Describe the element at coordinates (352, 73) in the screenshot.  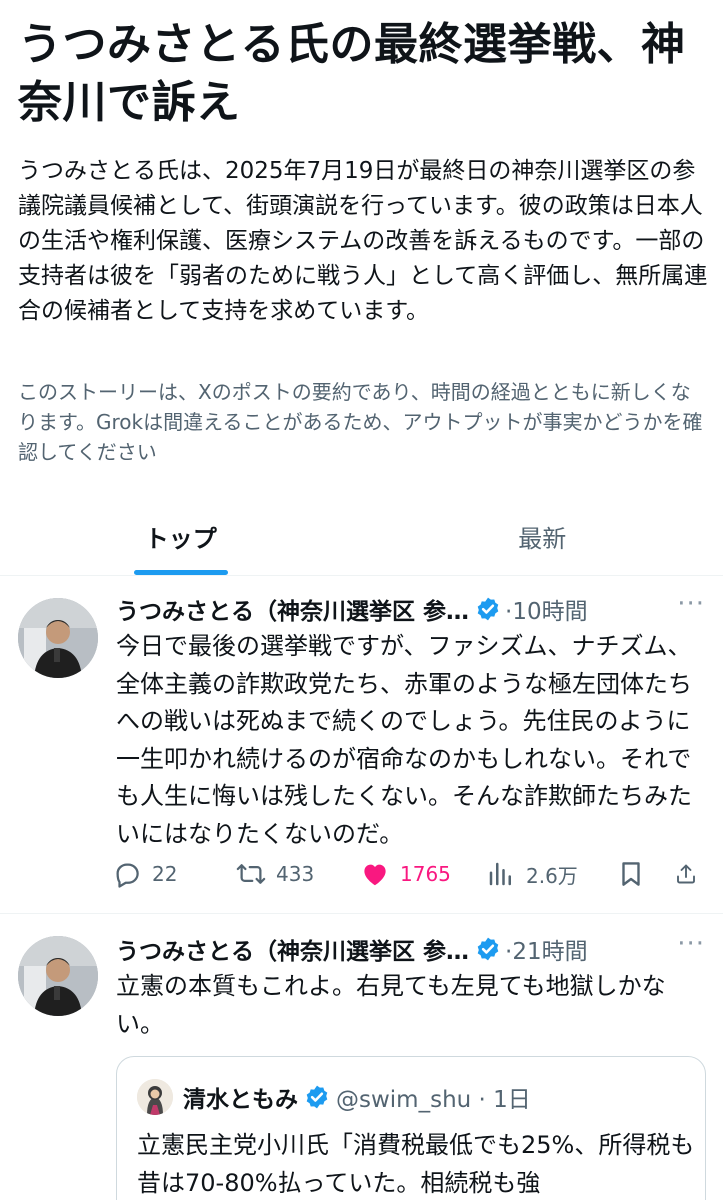
I see `story-title: うつみさとる氏の最終選挙戦、神奈川で訴え` at that location.